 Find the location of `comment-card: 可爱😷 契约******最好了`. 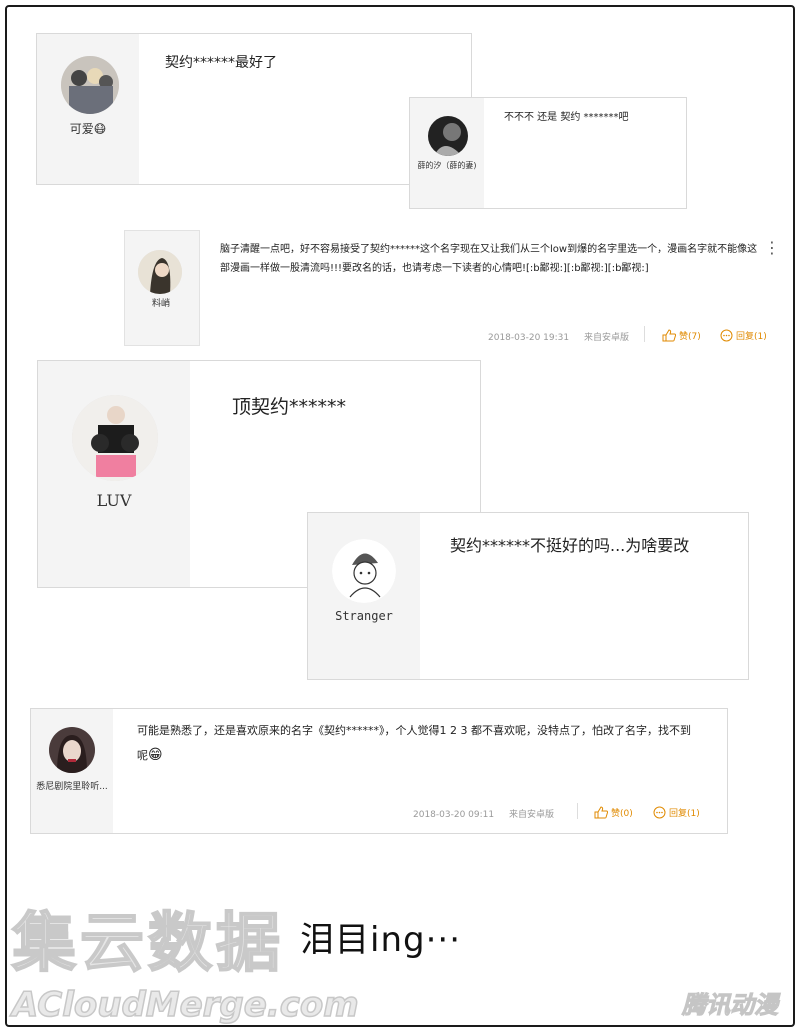

comment-card: 可爱😷 契约******最好了 is located at coordinates (254, 109).